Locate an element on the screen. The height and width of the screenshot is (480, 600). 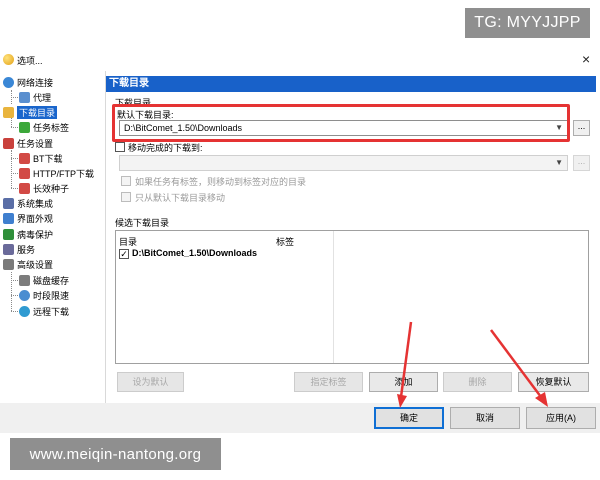
chevron-down-icon: ▼ is located at coordinates (559, 162).